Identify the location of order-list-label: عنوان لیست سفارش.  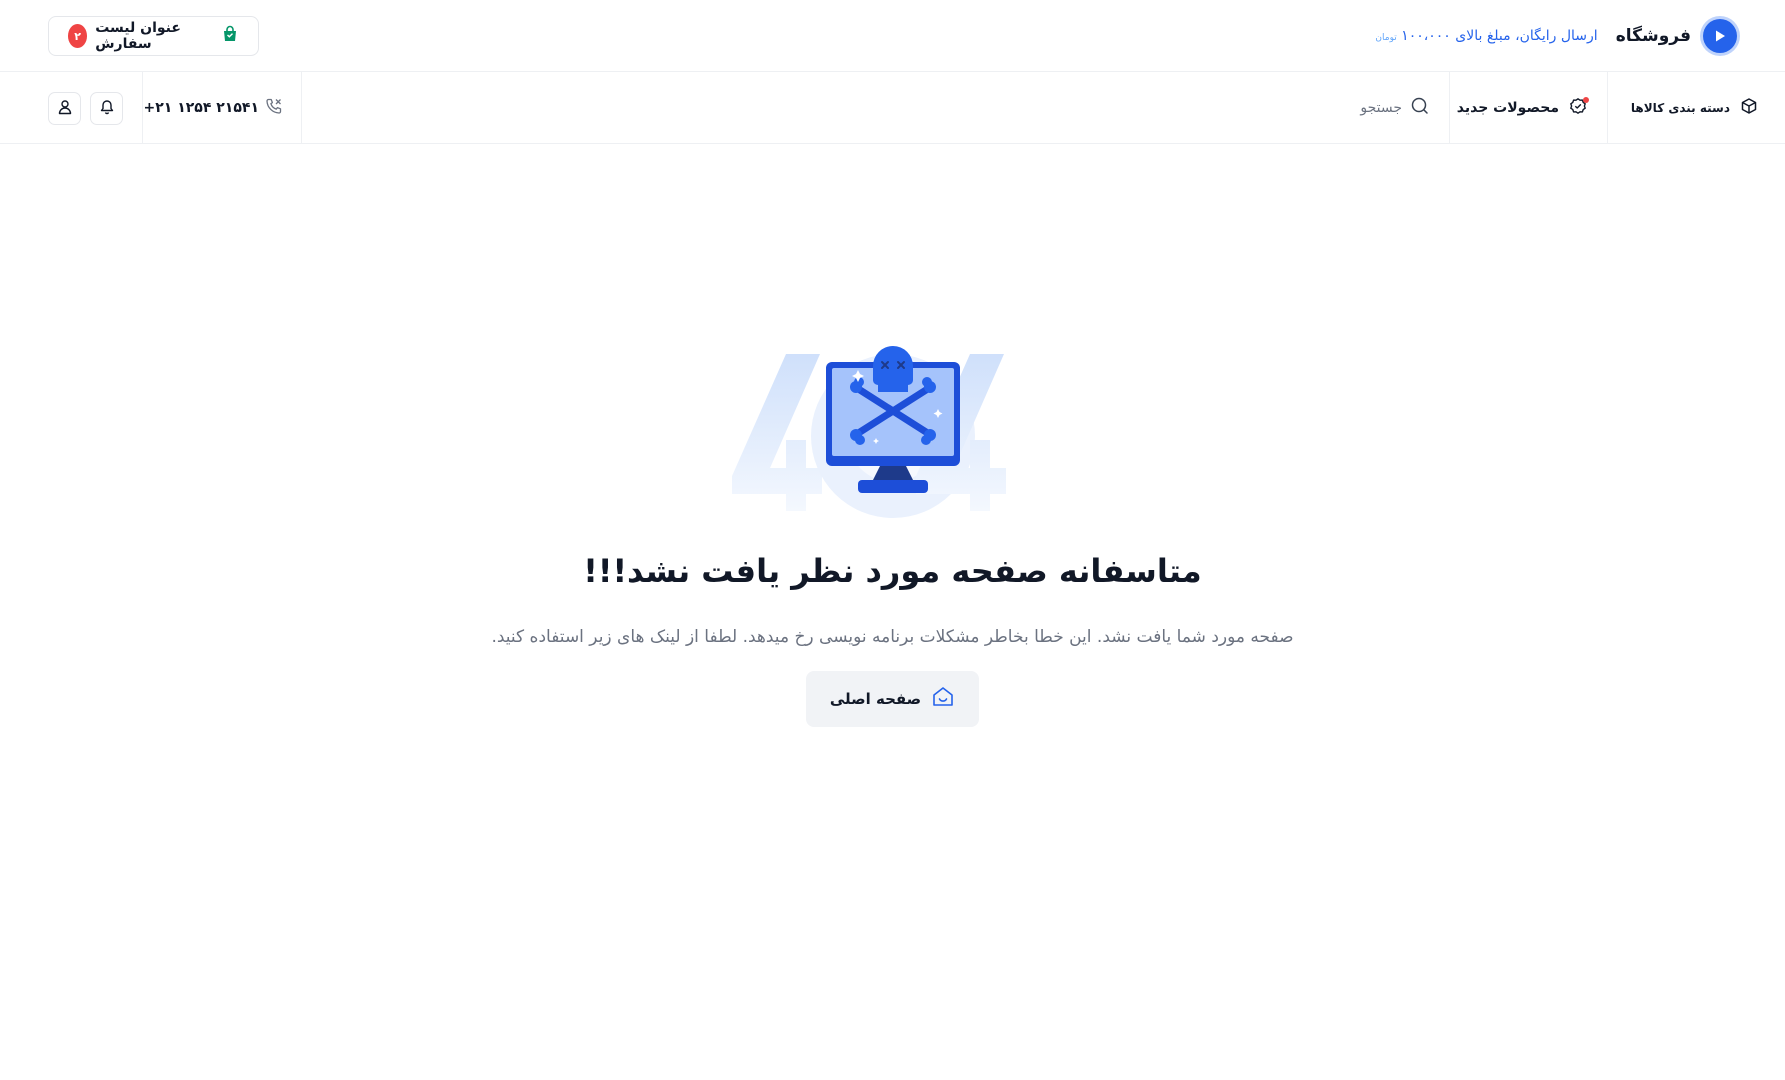
(138, 36).